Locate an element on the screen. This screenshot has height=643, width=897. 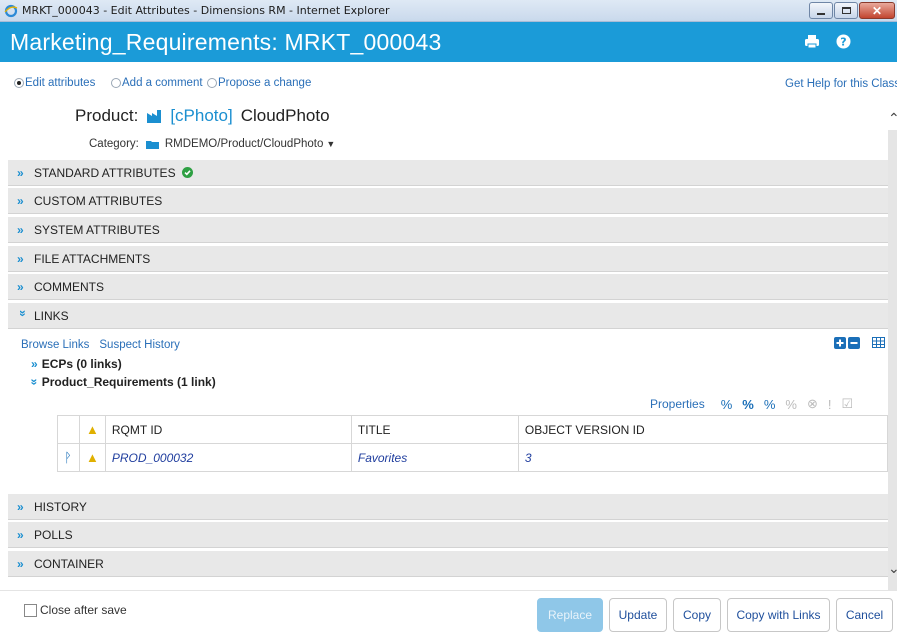
maximize-icon is located at coordinates (846, 10).